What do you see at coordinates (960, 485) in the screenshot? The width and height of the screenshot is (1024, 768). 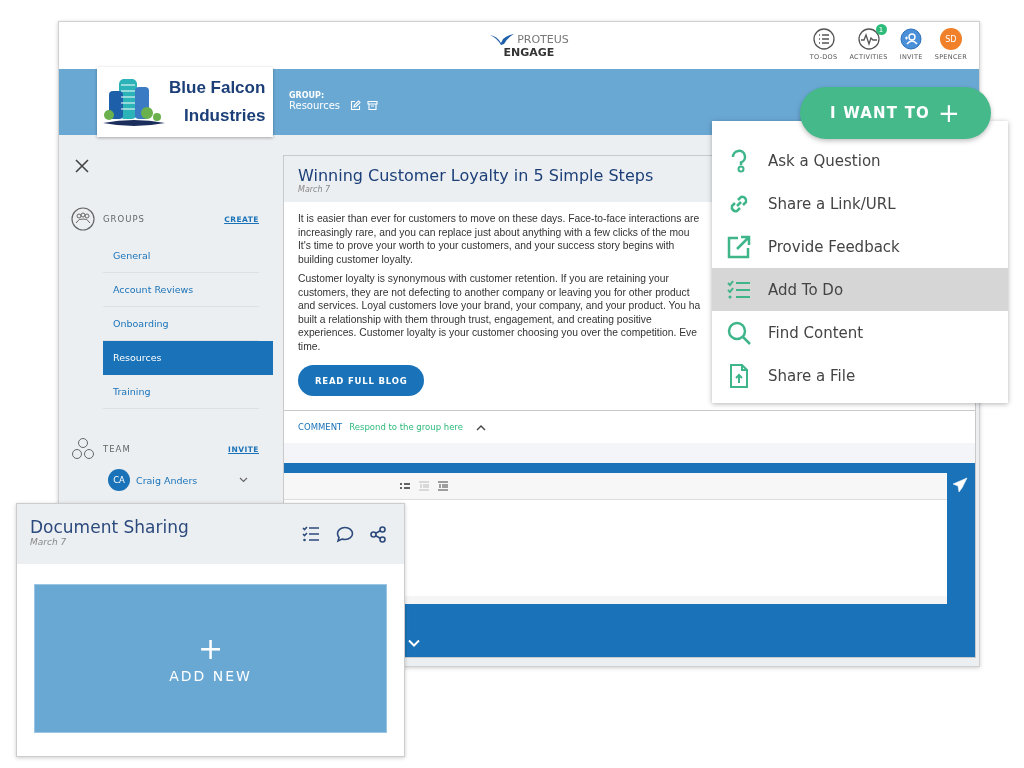 I see `send-icon` at bounding box center [960, 485].